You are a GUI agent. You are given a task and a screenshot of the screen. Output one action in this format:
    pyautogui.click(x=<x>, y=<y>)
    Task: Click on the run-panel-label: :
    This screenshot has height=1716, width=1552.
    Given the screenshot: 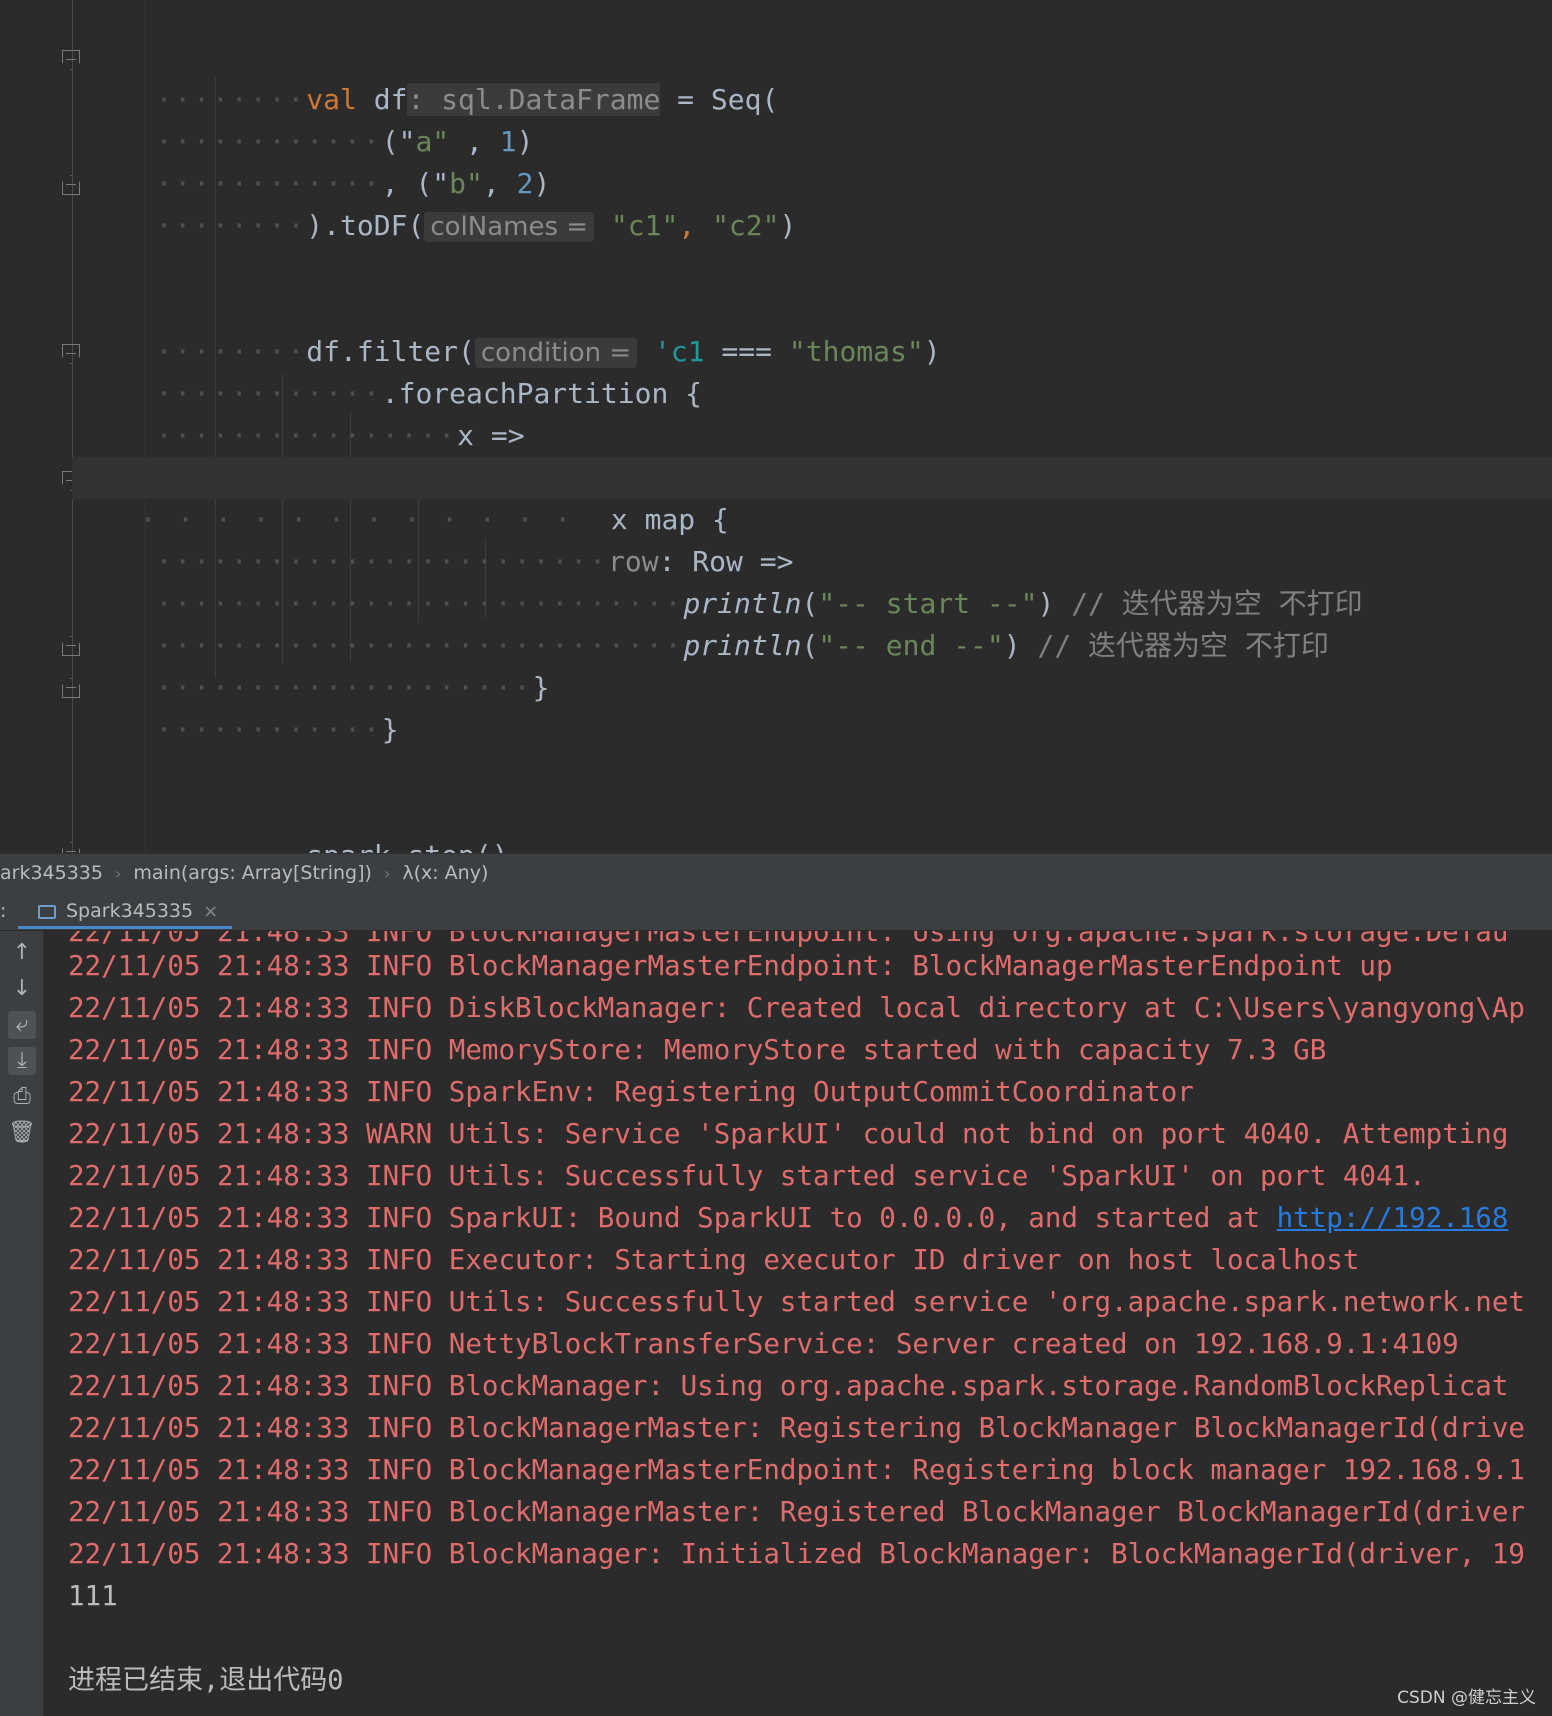 What is the action you would take?
    pyautogui.click(x=3, y=911)
    